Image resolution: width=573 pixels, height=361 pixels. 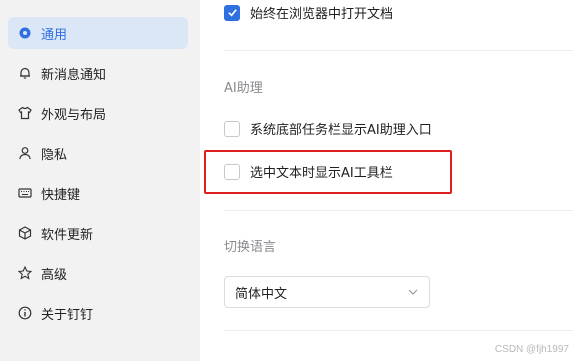 What do you see at coordinates (54, 275) in the screenshot?
I see `sidebar-item-label: 高级` at bounding box center [54, 275].